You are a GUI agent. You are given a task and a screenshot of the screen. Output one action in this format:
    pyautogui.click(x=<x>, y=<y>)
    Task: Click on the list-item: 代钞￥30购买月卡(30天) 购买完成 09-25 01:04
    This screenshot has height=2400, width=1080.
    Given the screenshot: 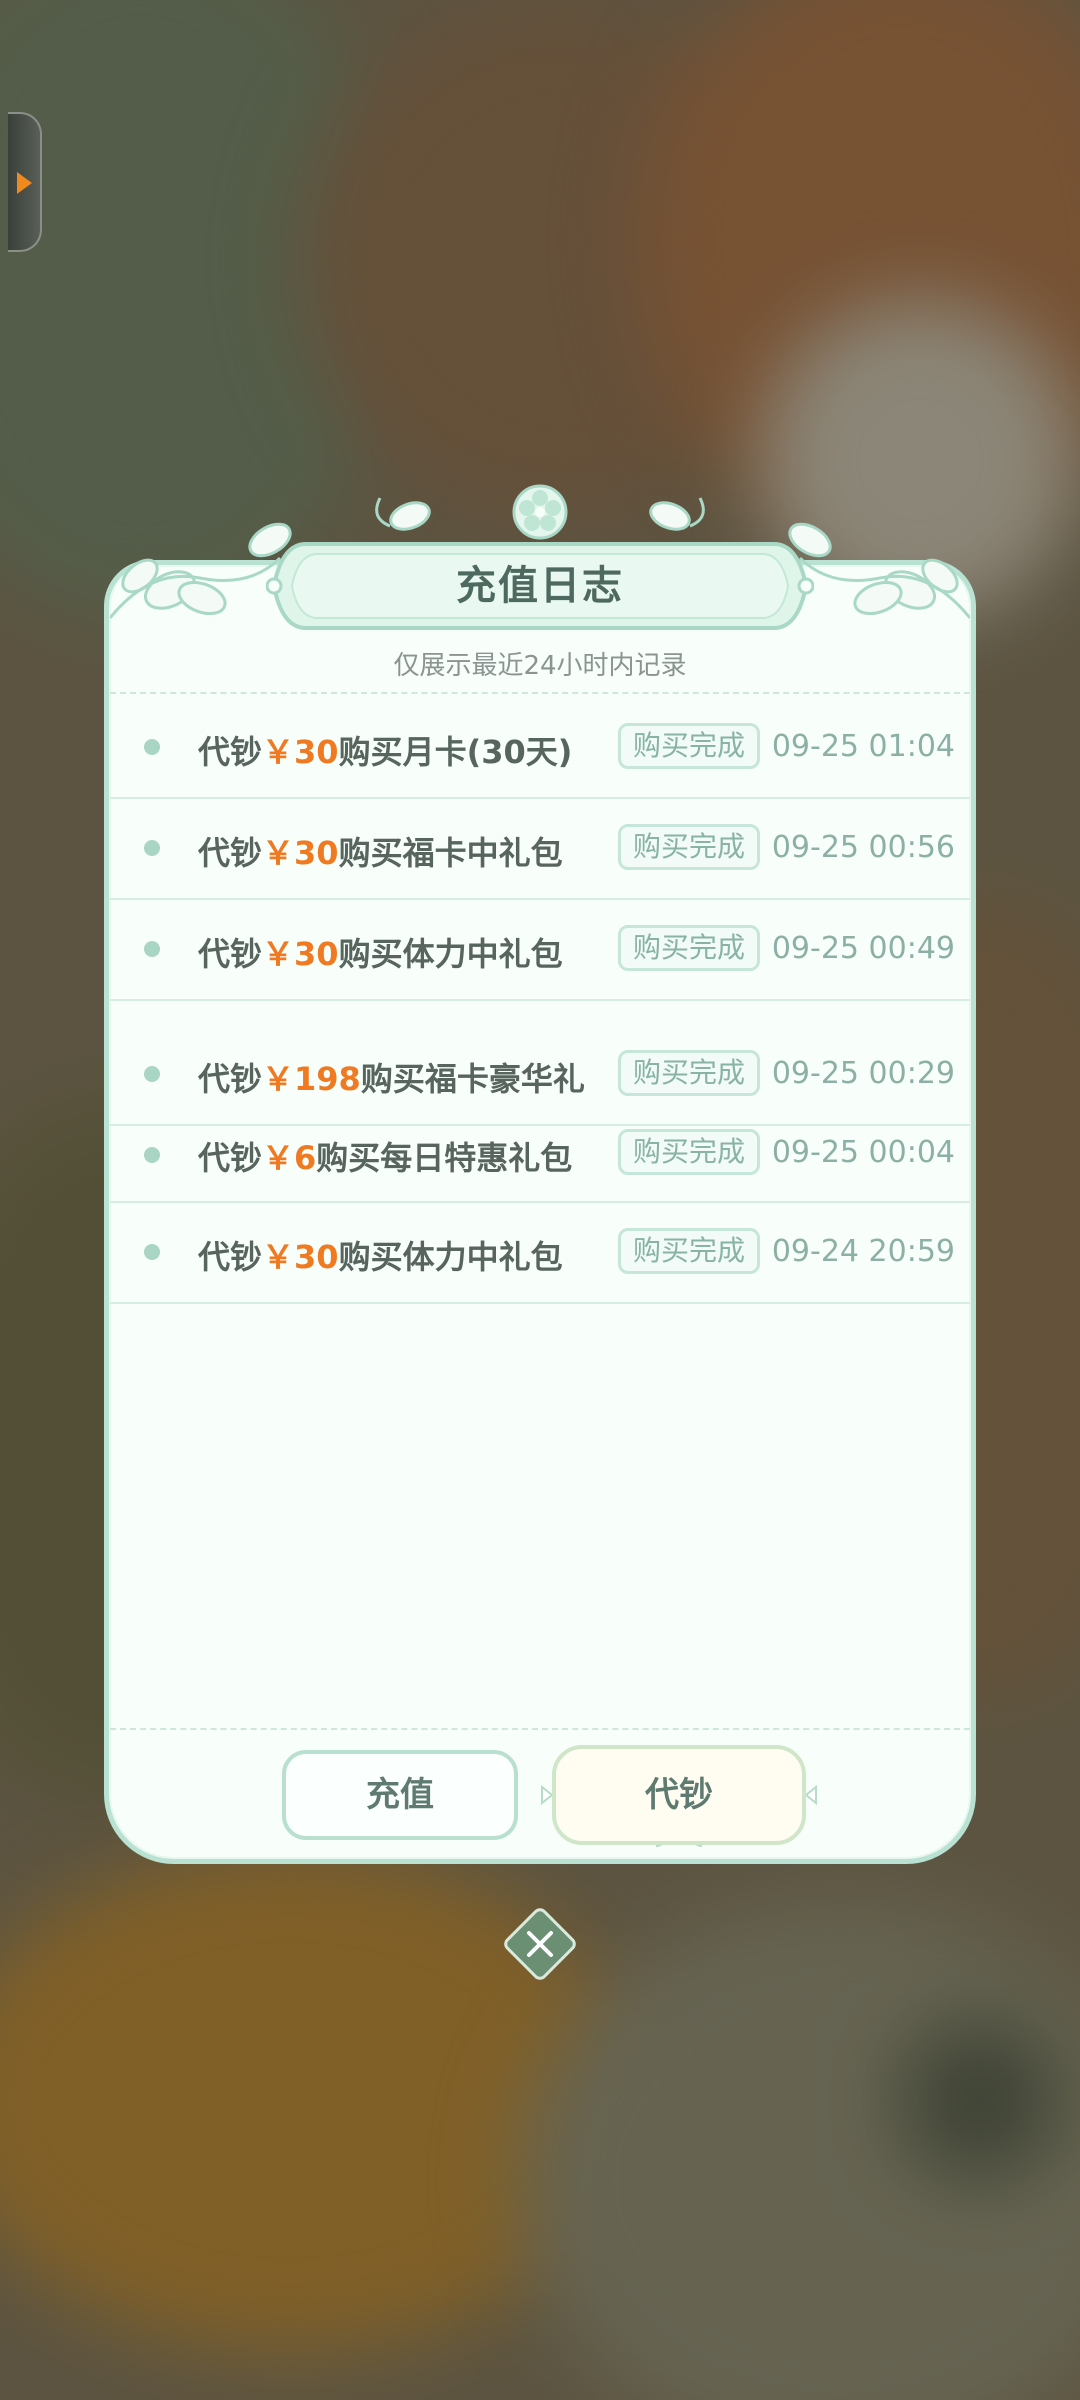 What is the action you would take?
    pyautogui.click(x=540, y=748)
    